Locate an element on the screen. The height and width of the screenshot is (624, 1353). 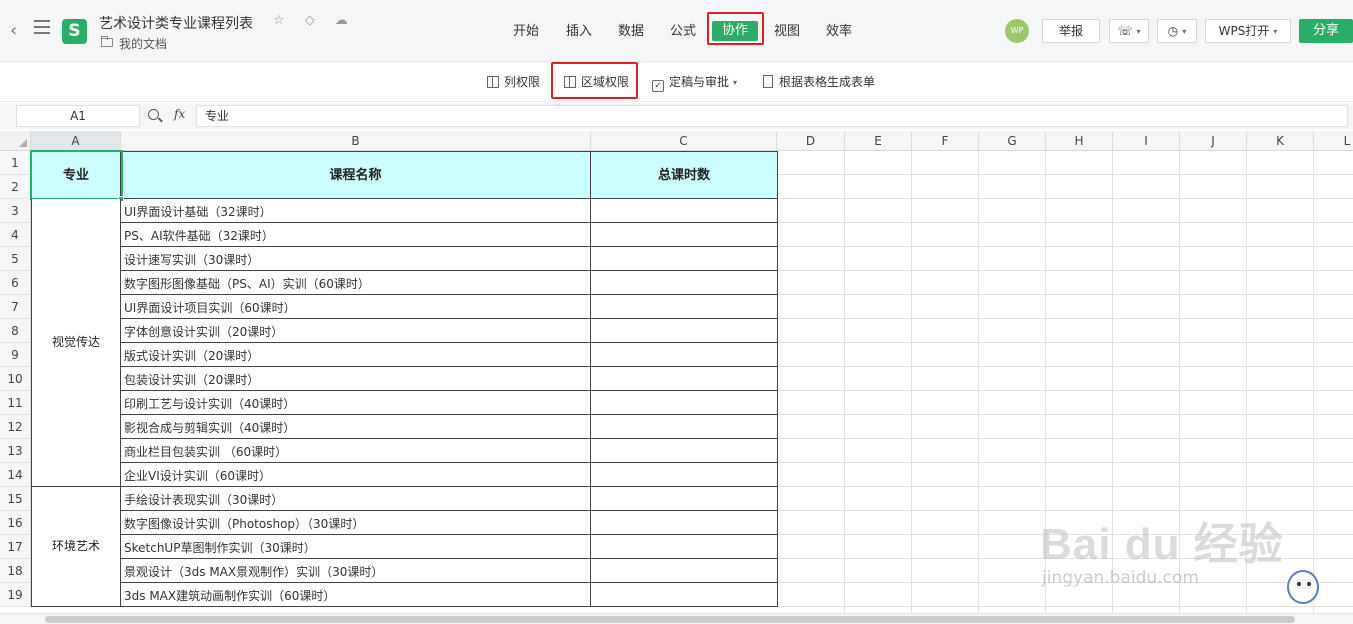
table-row: 影视合成与剪辑实训（40课时） is located at coordinates (449, 427).